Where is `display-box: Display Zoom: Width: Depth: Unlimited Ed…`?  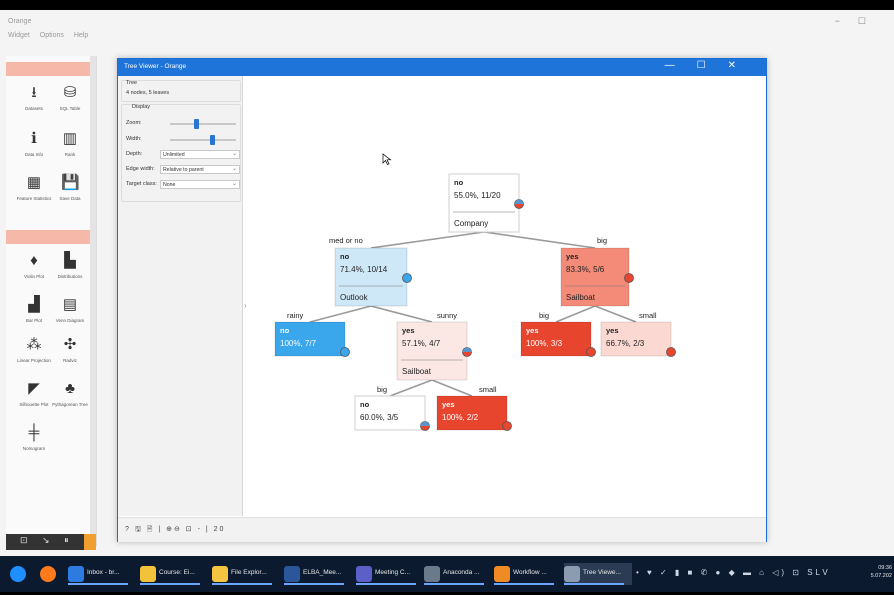
display-box: Display Zoom: Width: Depth: Unlimited Ed… is located at coordinates (181, 153).